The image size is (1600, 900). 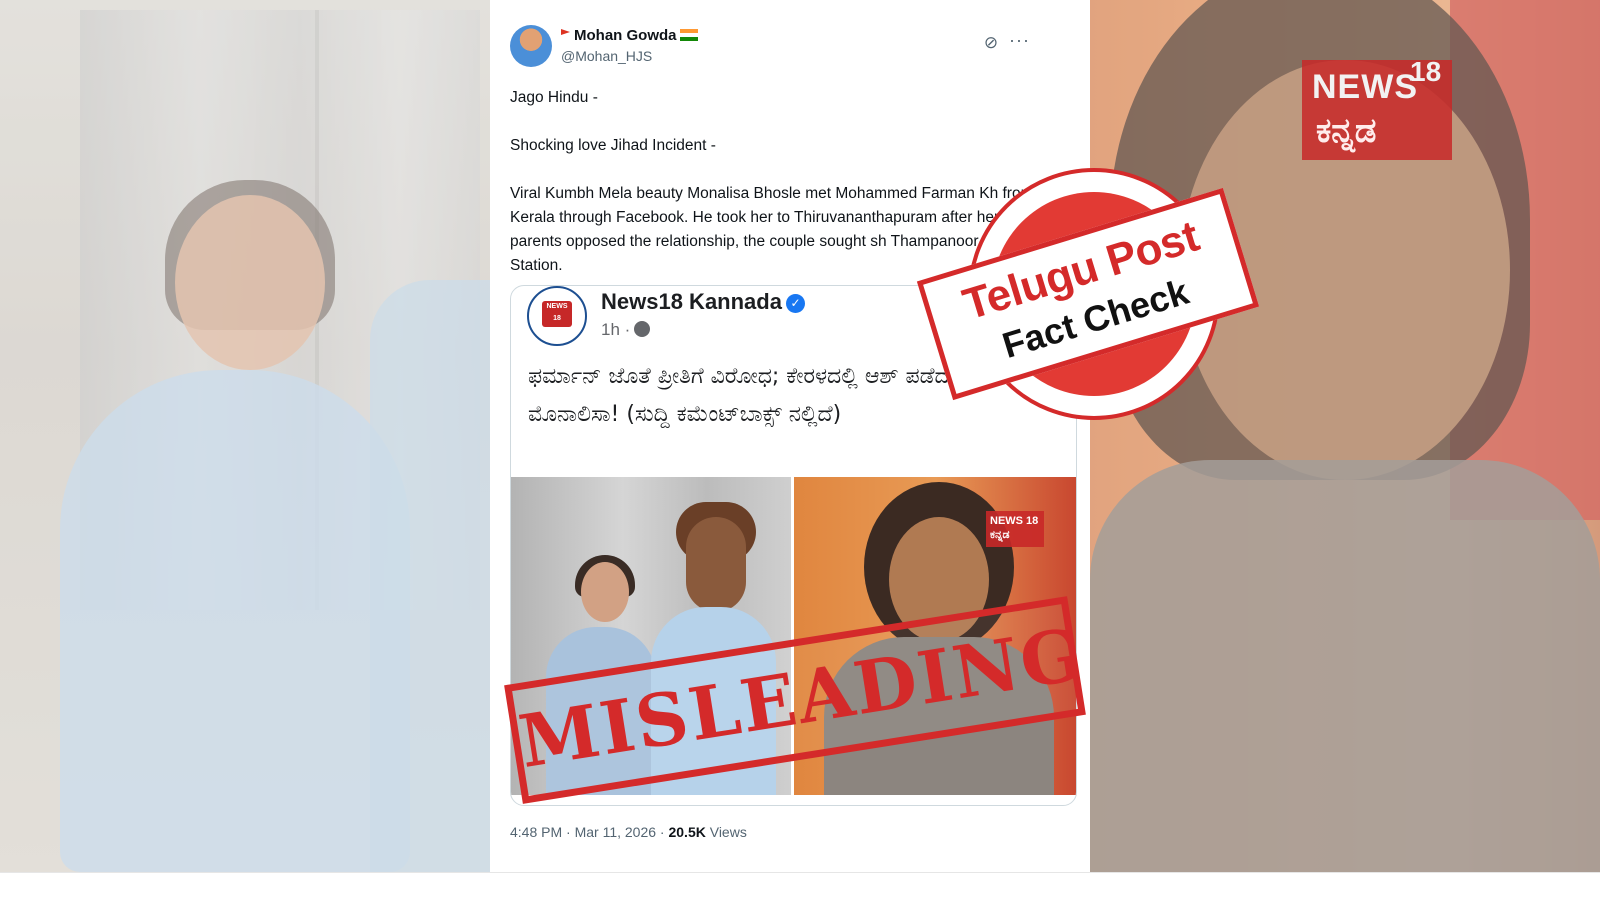 I want to click on quoted-post-time: 1h ·, so click(x=616, y=329).